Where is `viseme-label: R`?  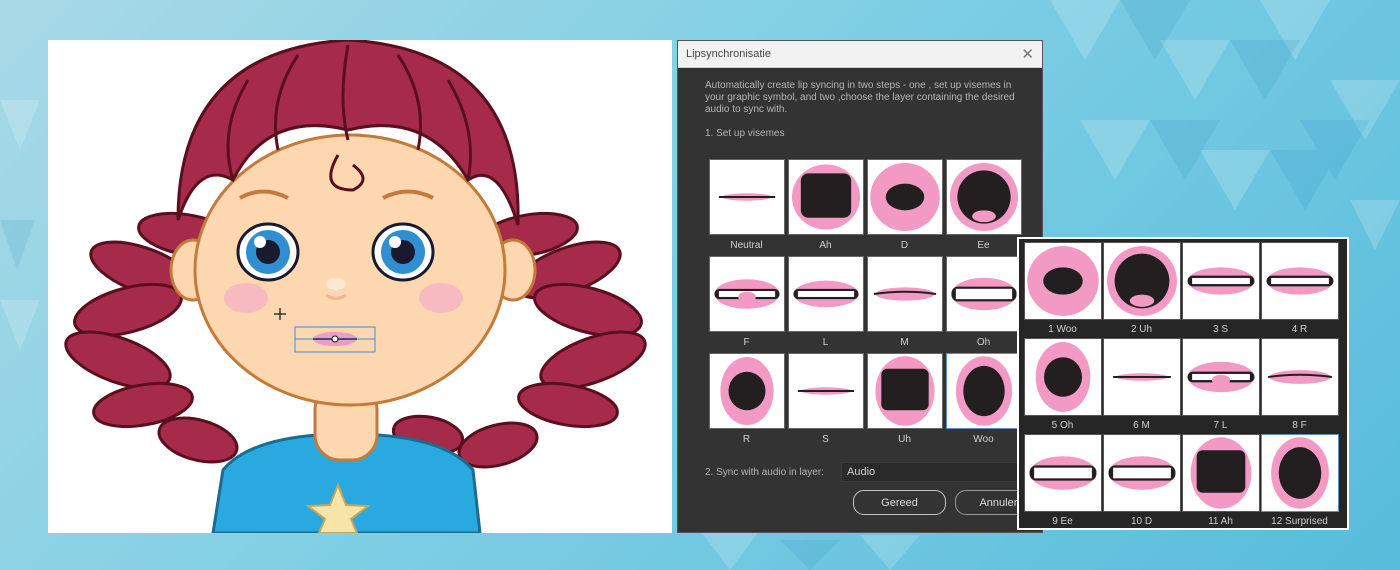
viseme-label: R is located at coordinates (746, 439).